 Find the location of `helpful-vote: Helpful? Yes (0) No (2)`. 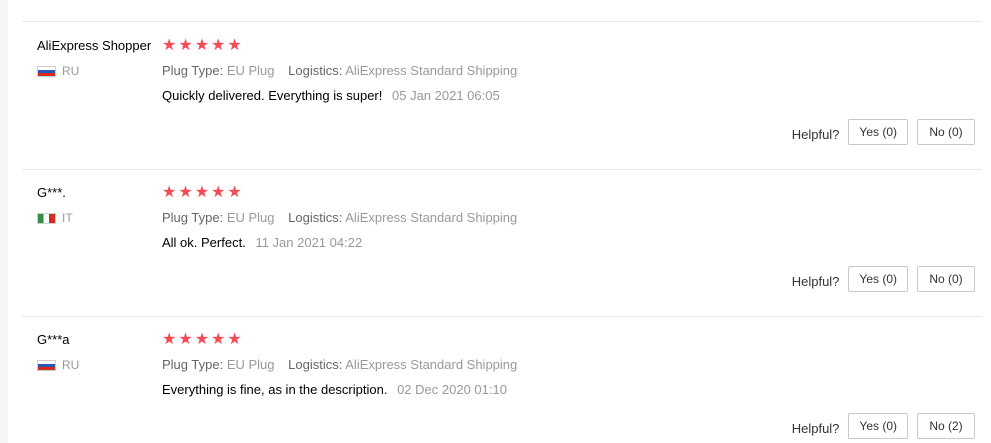

helpful-vote: Helpful? Yes (0) No (2) is located at coordinates (883, 426).